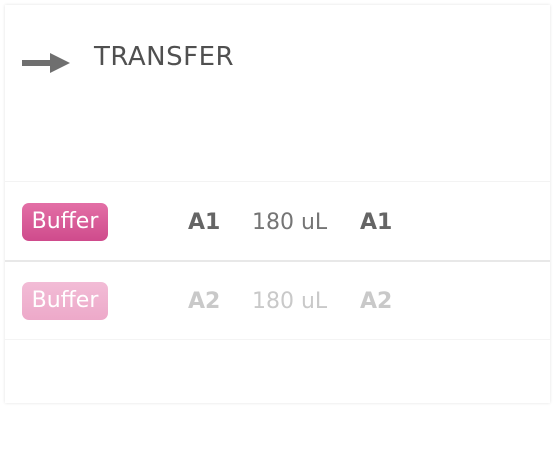  Describe the element at coordinates (204, 222) in the screenshot. I see `source-well: A1` at that location.